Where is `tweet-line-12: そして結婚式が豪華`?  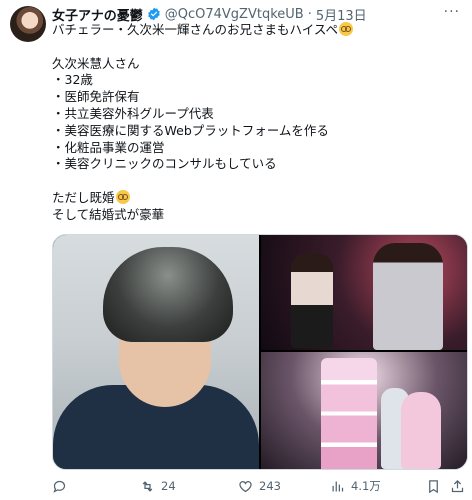
tweet-line-12: そして結婚式が豪華 is located at coordinates (108, 214).